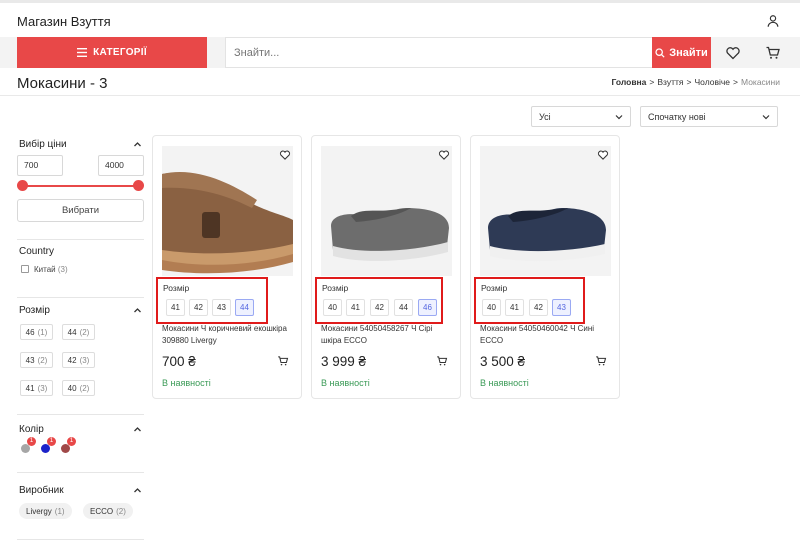 The image size is (800, 546). I want to click on filter-select-value: Усі, so click(545, 116).